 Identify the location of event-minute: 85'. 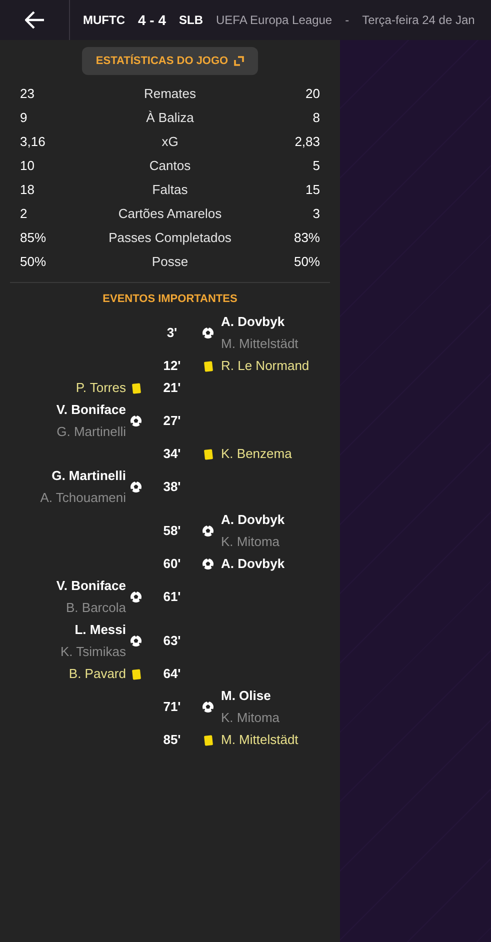
(172, 740).